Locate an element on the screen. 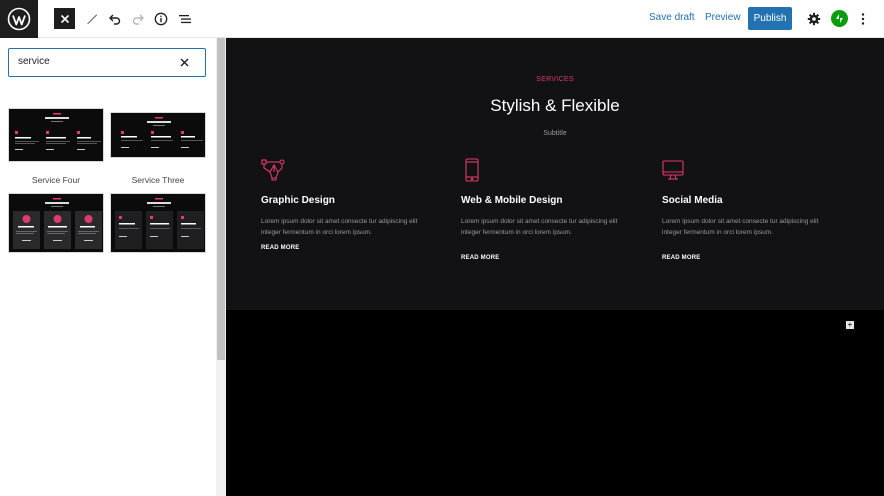 The width and height of the screenshot is (884, 496). redo-button is located at coordinates (138, 19).